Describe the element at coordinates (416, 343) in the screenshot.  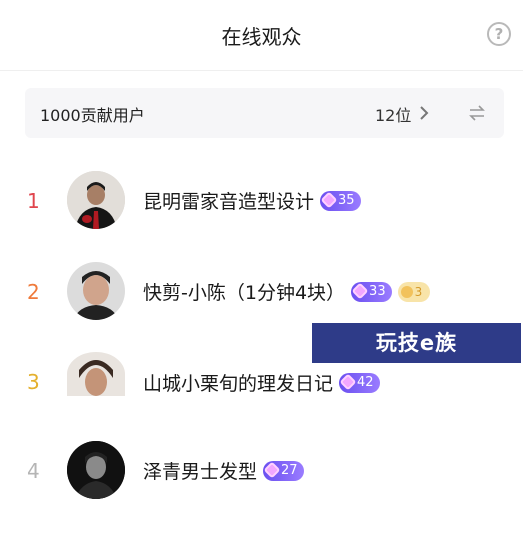
I see `watermark-banner: 玩技e族` at that location.